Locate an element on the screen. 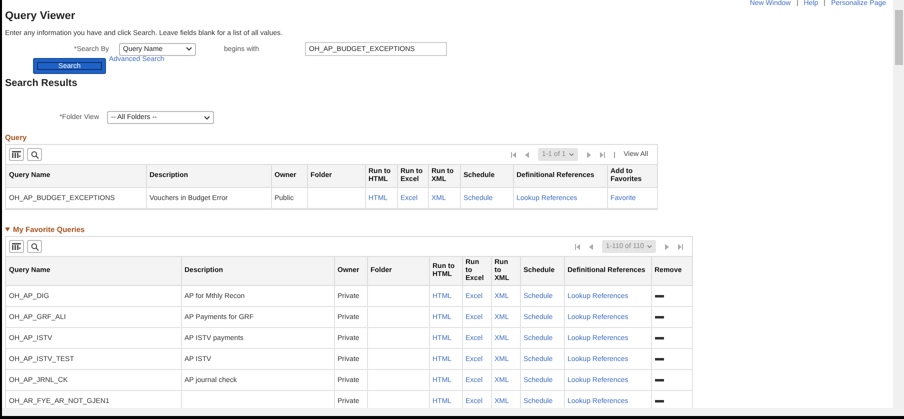  vertical-scrollbar is located at coordinates (898, 208).